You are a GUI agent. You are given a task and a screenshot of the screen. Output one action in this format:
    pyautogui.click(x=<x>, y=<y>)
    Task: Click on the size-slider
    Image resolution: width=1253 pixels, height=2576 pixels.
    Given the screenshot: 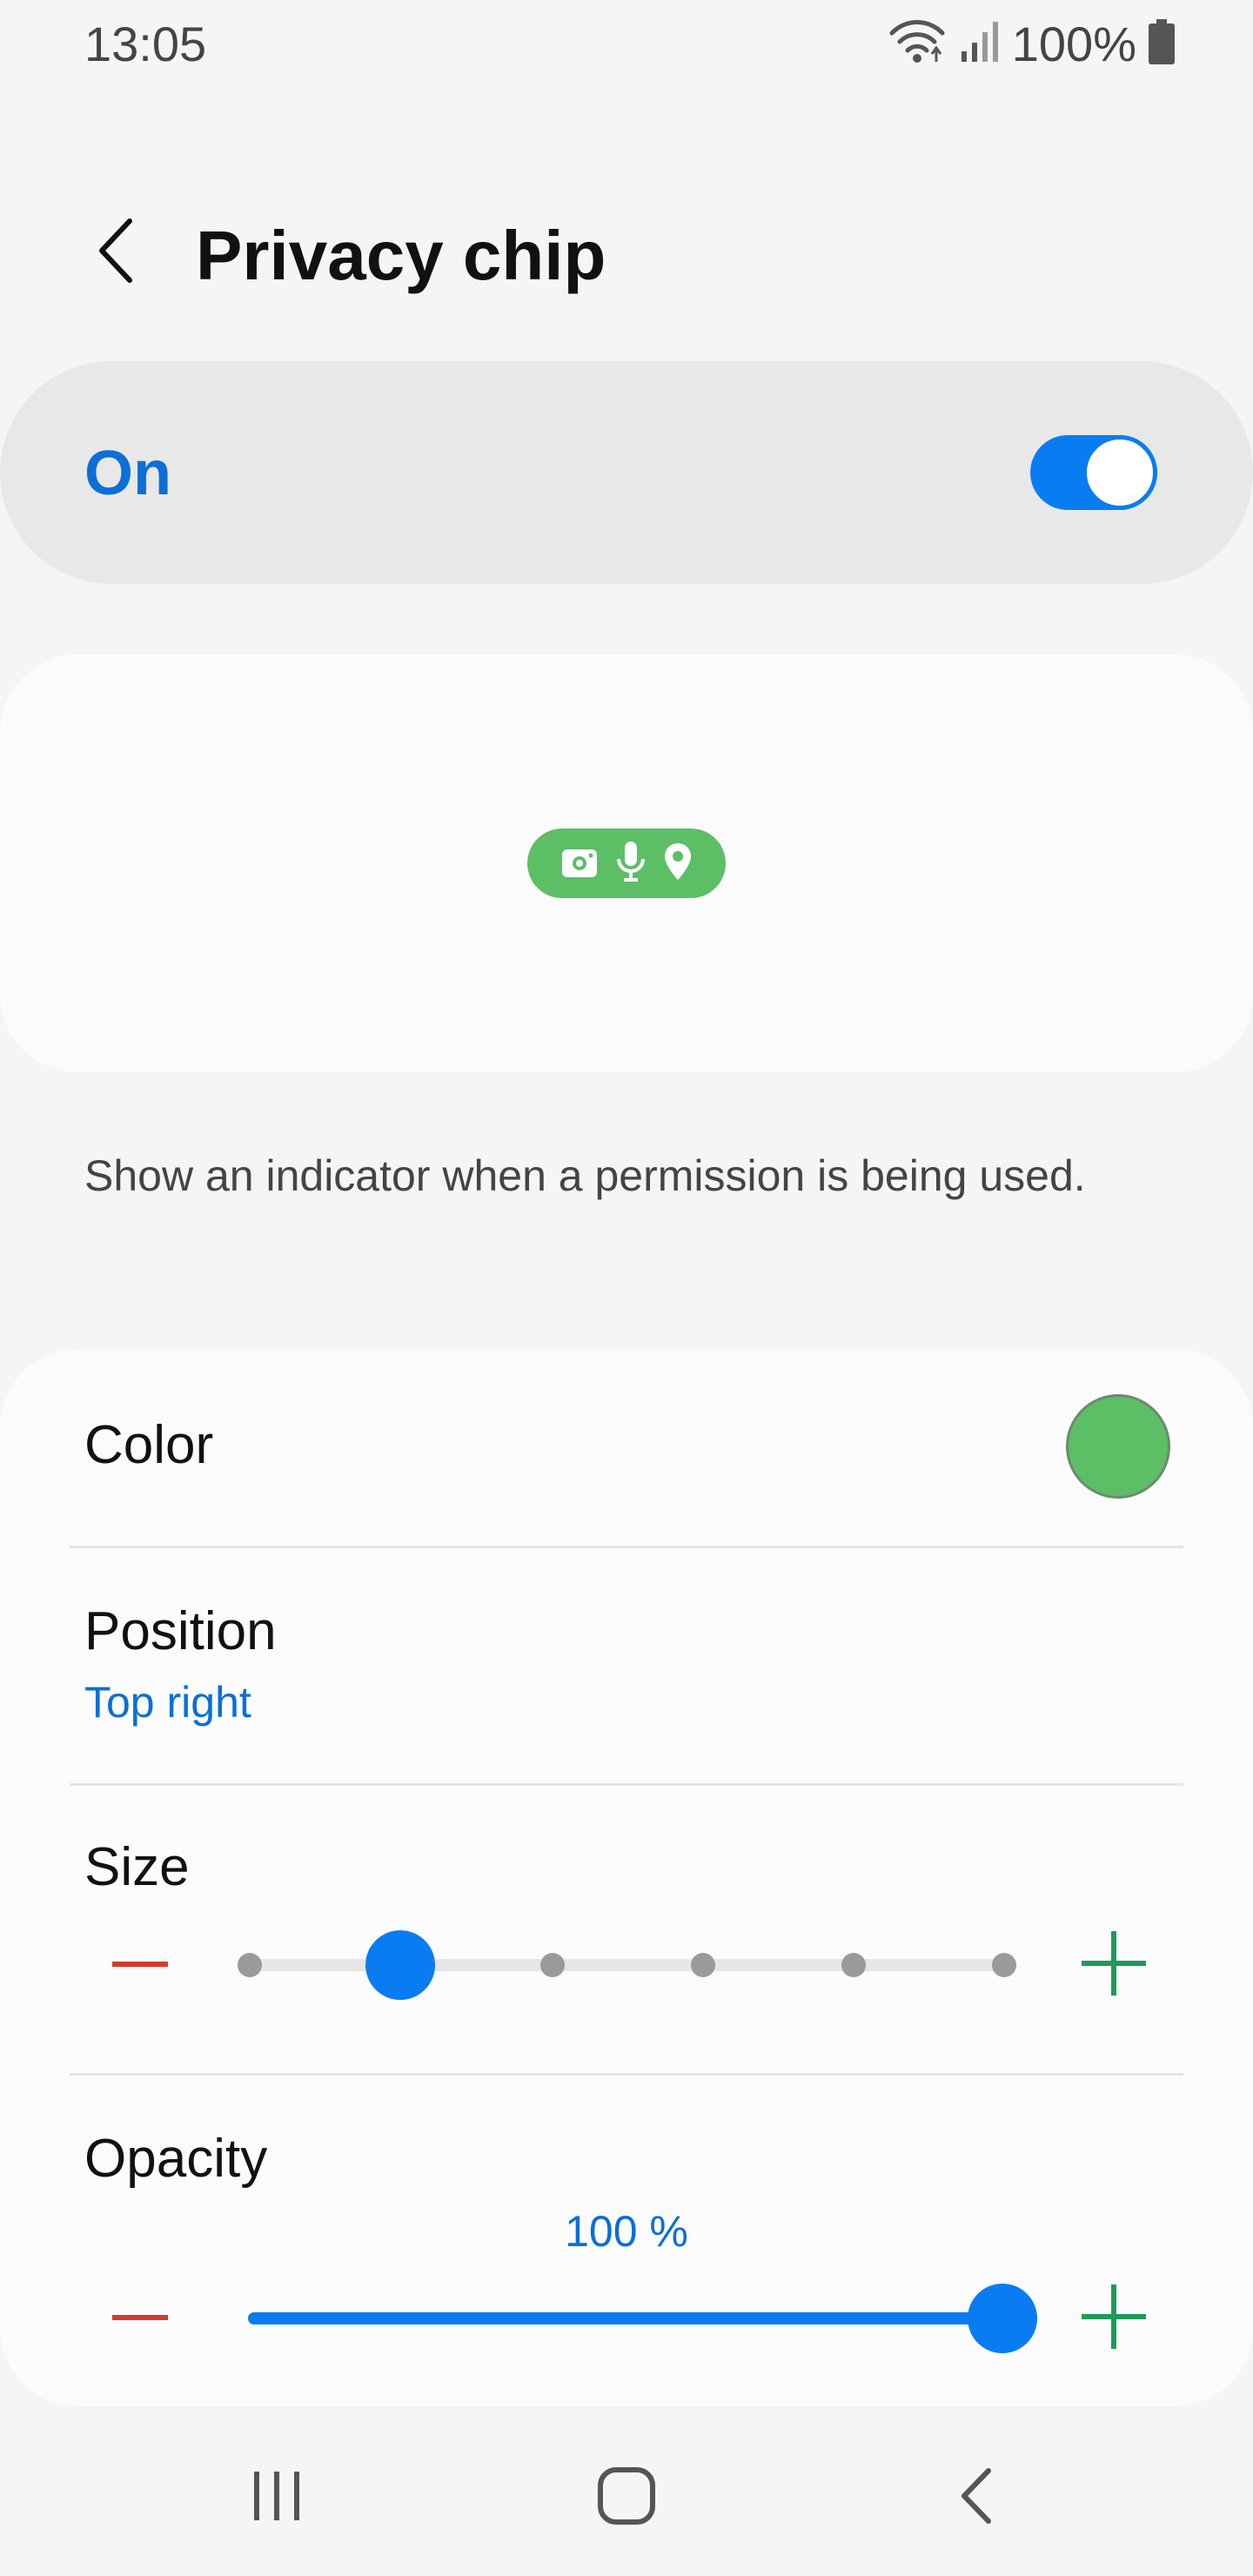 What is the action you would take?
    pyautogui.click(x=626, y=1965)
    